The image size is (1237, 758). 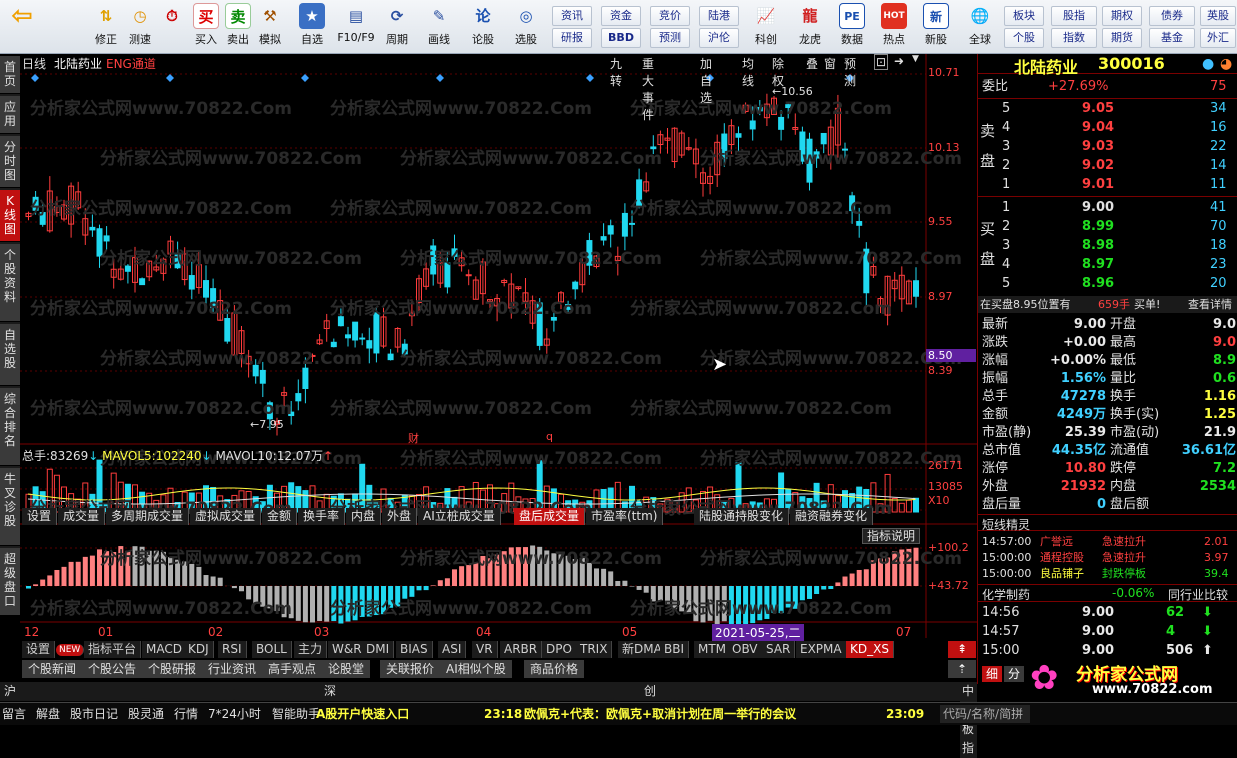 I want to click on overlay-button: 叠, so click(x=812, y=63).